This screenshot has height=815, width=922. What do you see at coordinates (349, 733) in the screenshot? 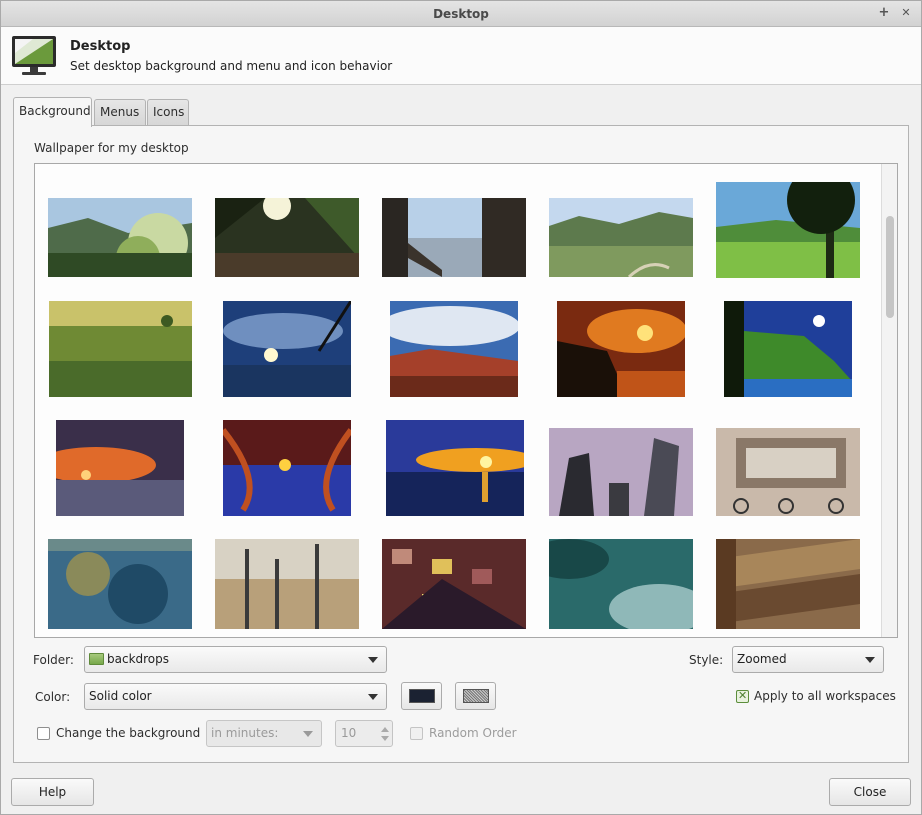
I see `interval-number: 10` at bounding box center [349, 733].